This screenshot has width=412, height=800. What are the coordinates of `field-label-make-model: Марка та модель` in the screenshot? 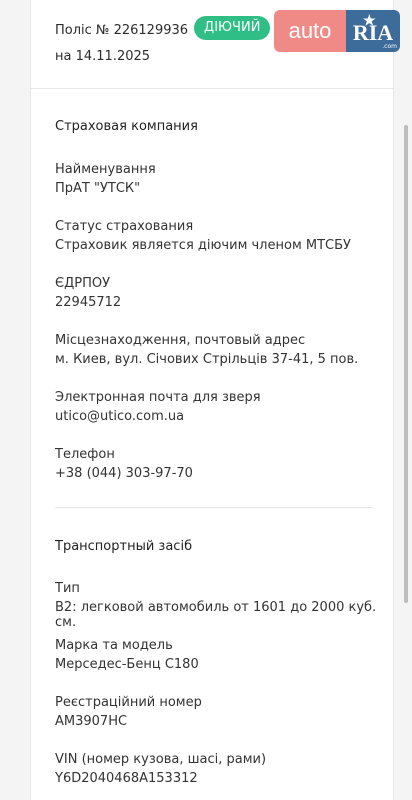 It's located at (114, 645).